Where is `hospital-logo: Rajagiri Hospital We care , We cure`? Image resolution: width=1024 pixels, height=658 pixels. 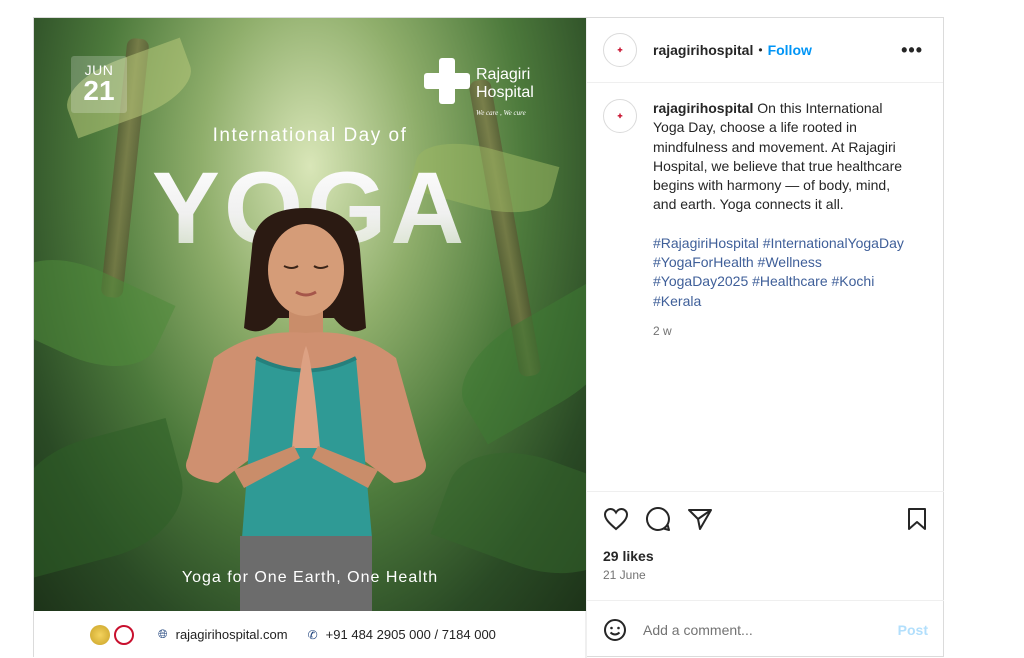
hospital-logo: Rajagiri Hospital We care , We cure is located at coordinates (479, 90).